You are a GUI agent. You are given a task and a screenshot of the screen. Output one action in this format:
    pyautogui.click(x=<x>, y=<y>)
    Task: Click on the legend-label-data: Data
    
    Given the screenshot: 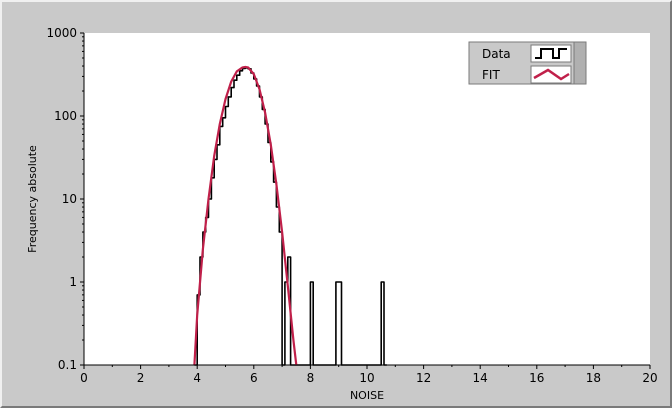 What is the action you would take?
    pyautogui.click(x=496, y=54)
    